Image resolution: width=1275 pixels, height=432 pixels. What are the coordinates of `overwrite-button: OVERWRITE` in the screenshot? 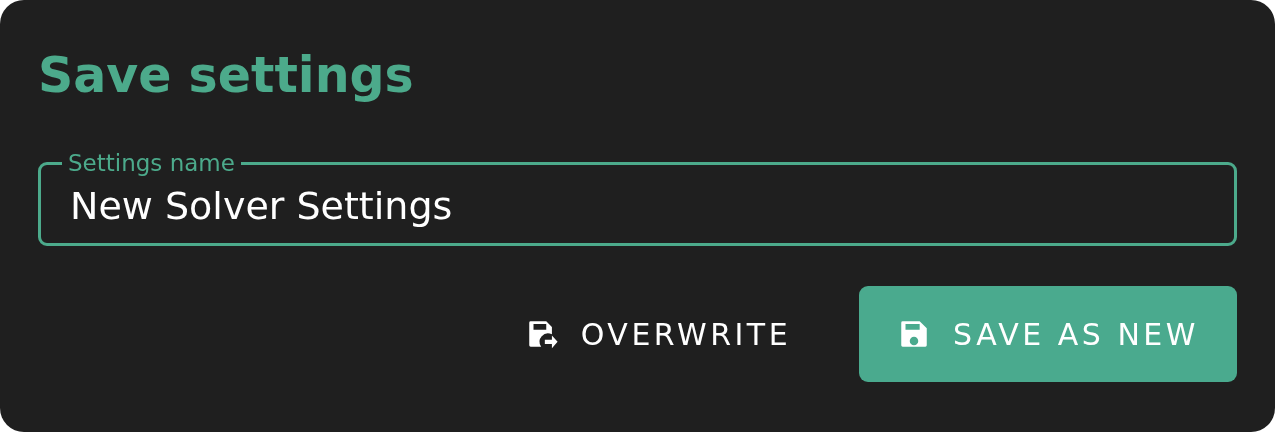 It's located at (667, 334).